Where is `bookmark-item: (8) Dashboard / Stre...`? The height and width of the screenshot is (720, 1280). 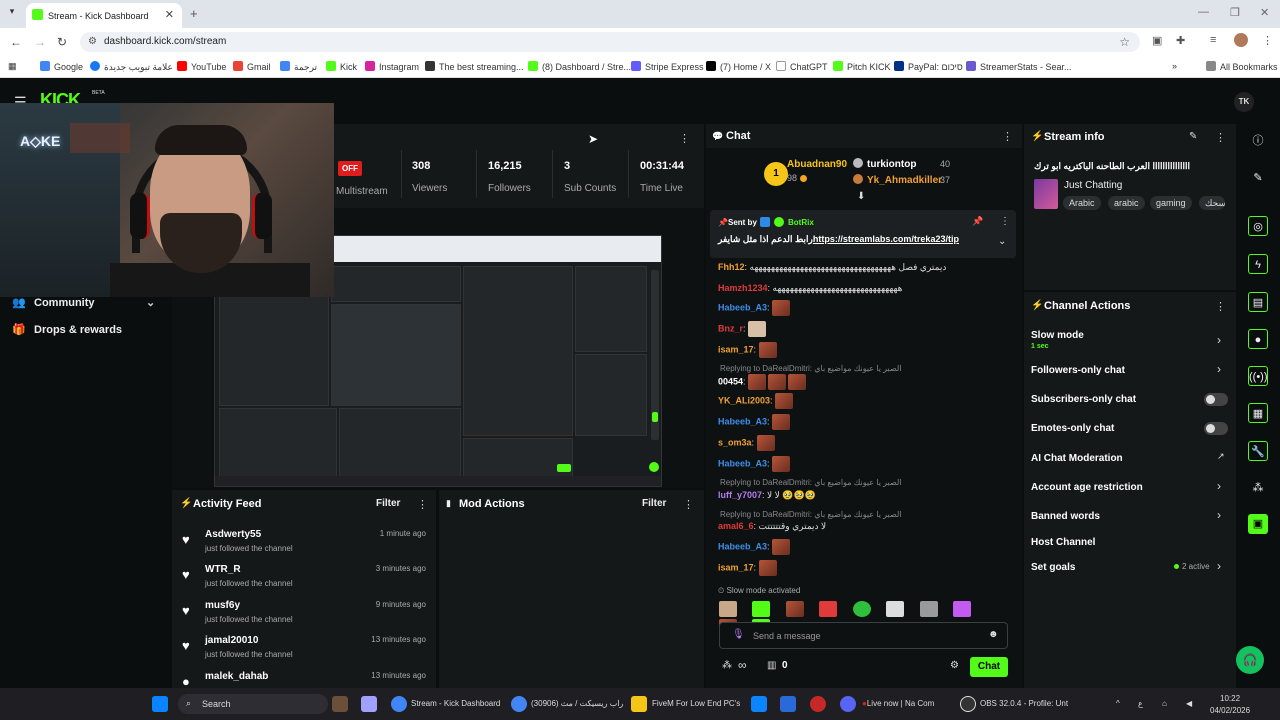
bookmark-item: (8) Dashboard / Stre... is located at coordinates (579, 66).